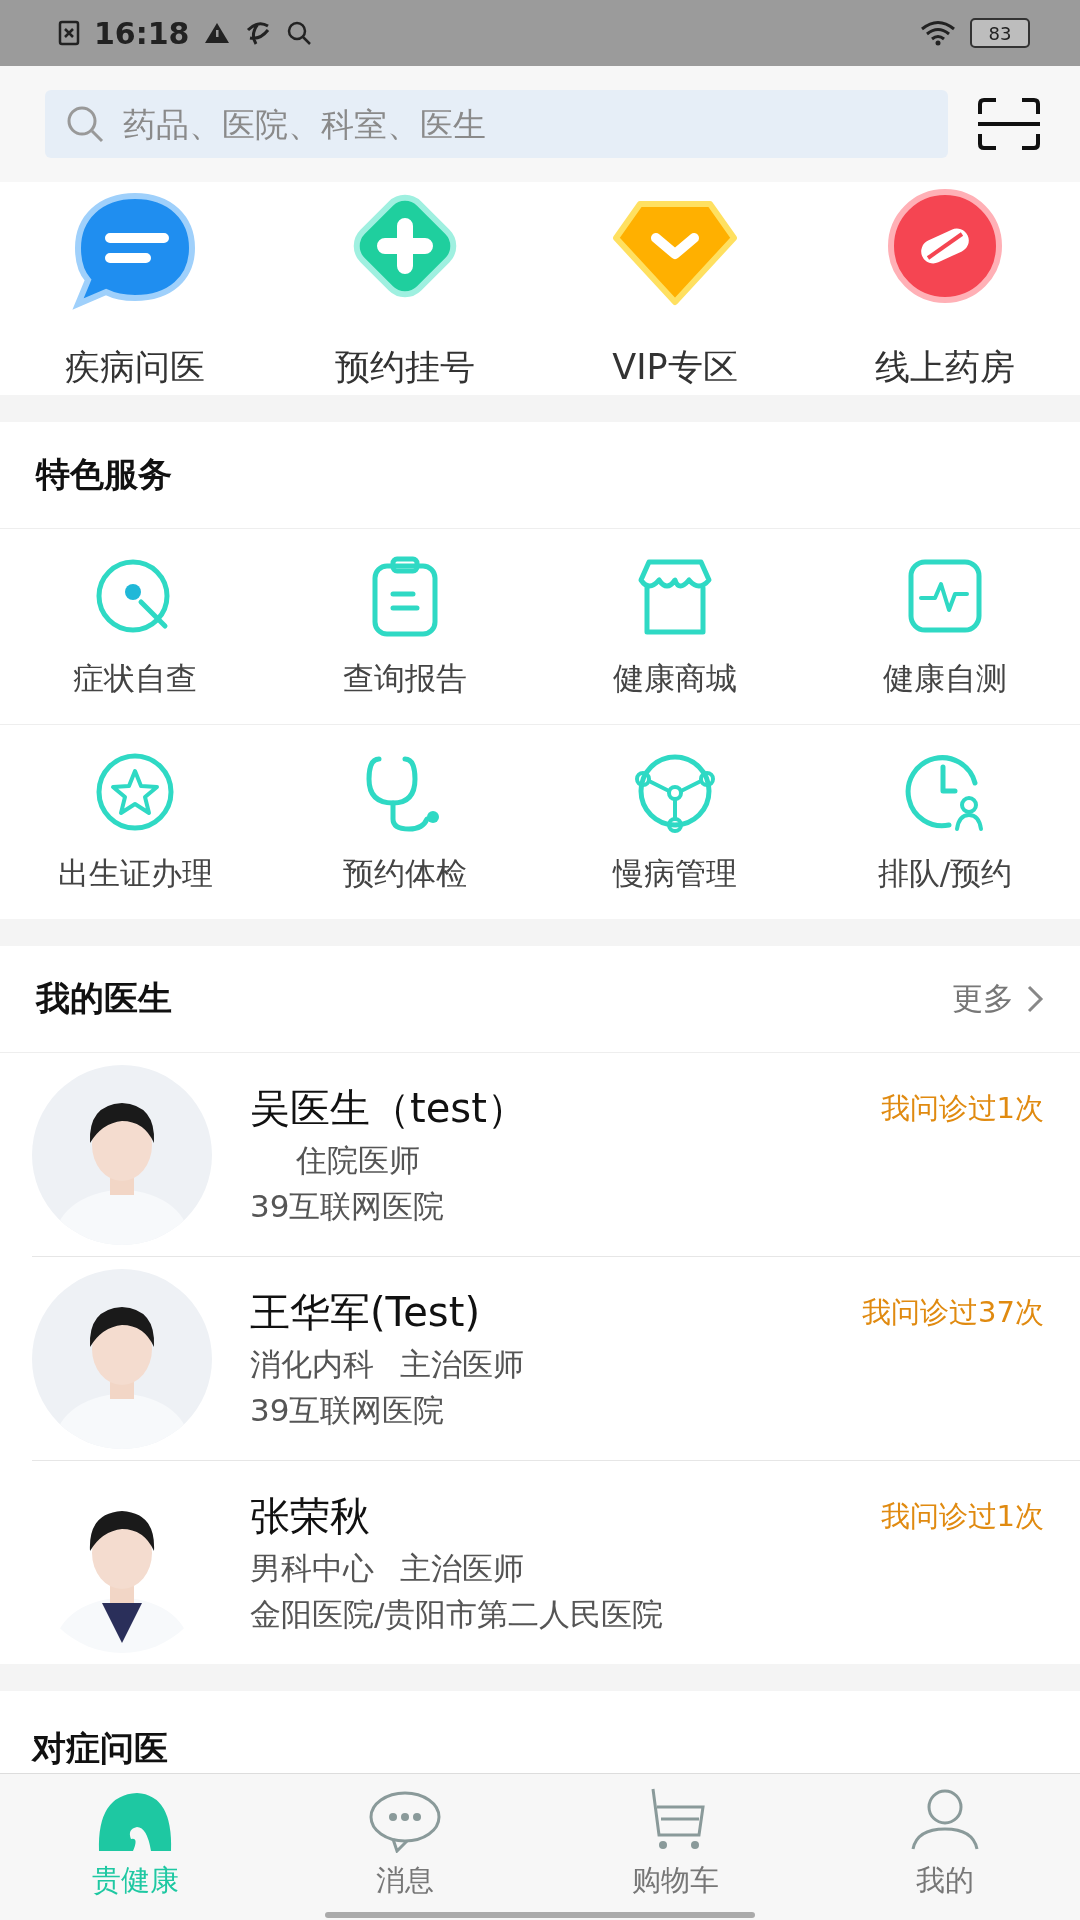 The height and width of the screenshot is (1920, 1080). What do you see at coordinates (1035, 999) in the screenshot?
I see `chevron-right-icon` at bounding box center [1035, 999].